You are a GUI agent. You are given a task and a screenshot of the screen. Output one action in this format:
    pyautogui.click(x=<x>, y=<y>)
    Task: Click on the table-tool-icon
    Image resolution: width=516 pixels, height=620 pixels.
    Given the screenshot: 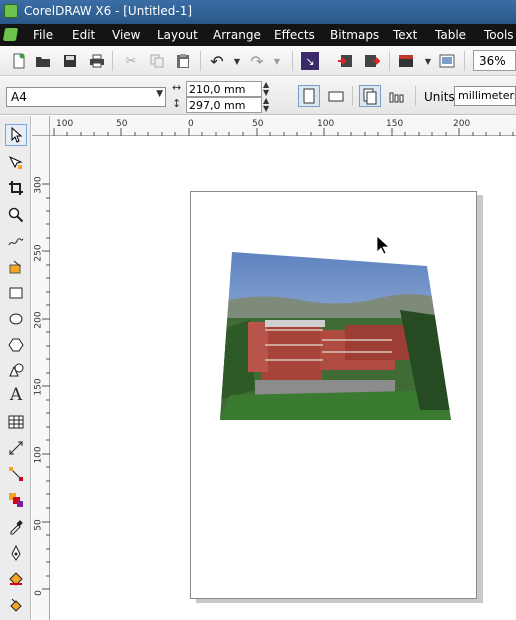 What is the action you would take?
    pyautogui.click(x=16, y=422)
    